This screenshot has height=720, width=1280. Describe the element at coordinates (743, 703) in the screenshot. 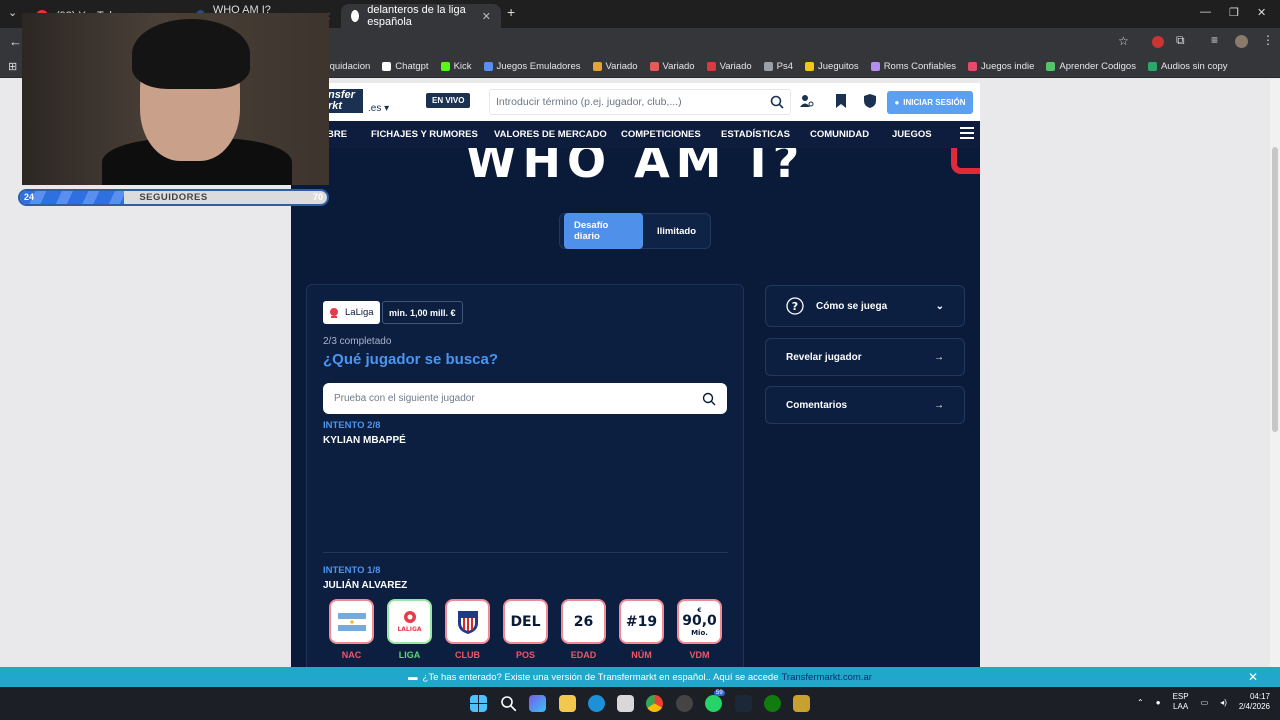

I see `steam-icon` at that location.